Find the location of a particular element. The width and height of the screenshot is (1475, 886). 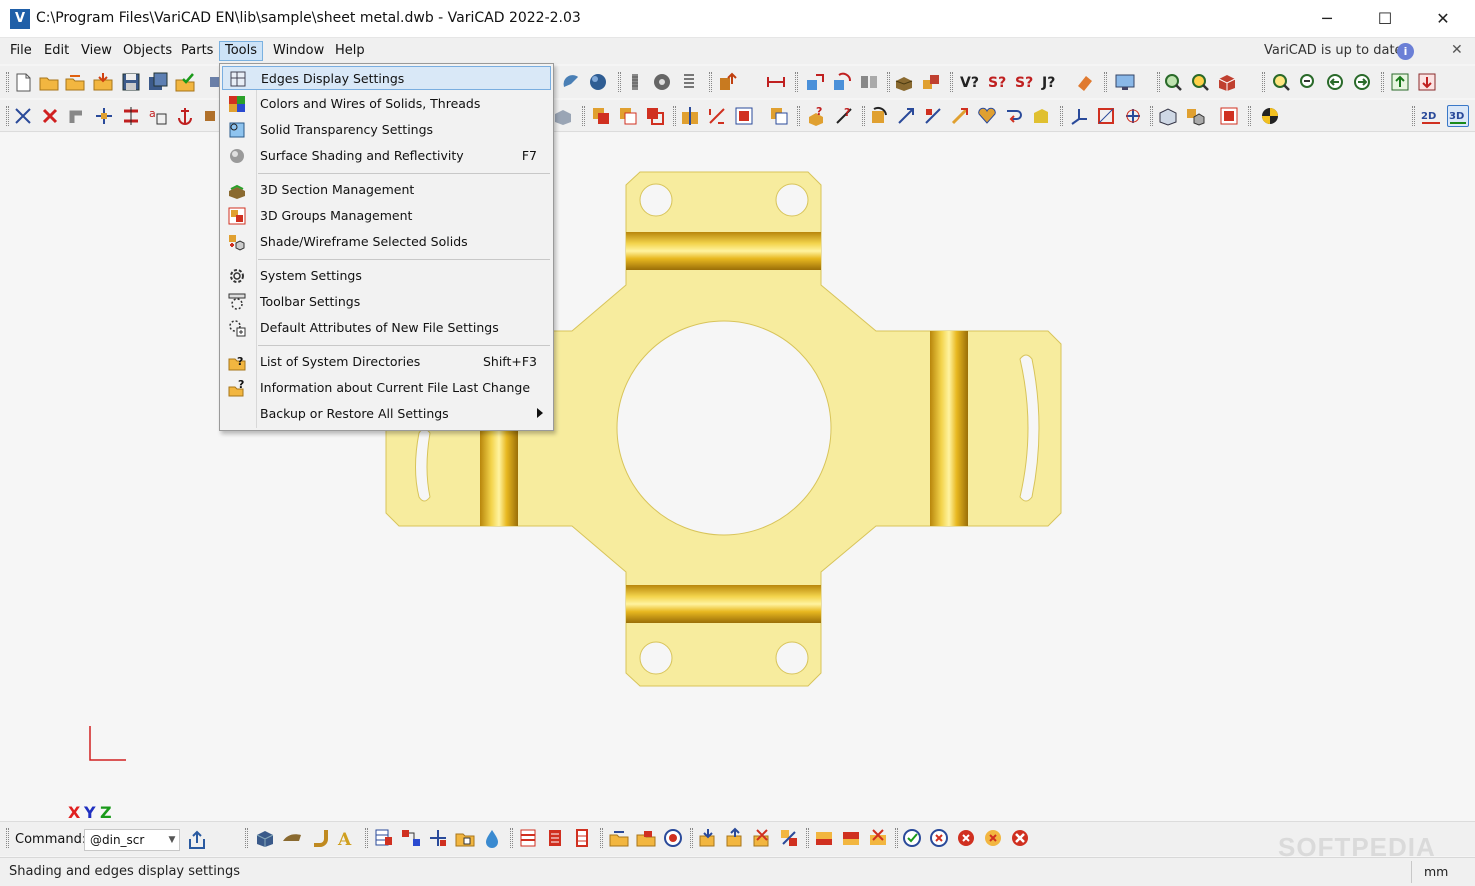

monitor-icon is located at coordinates (1125, 82).